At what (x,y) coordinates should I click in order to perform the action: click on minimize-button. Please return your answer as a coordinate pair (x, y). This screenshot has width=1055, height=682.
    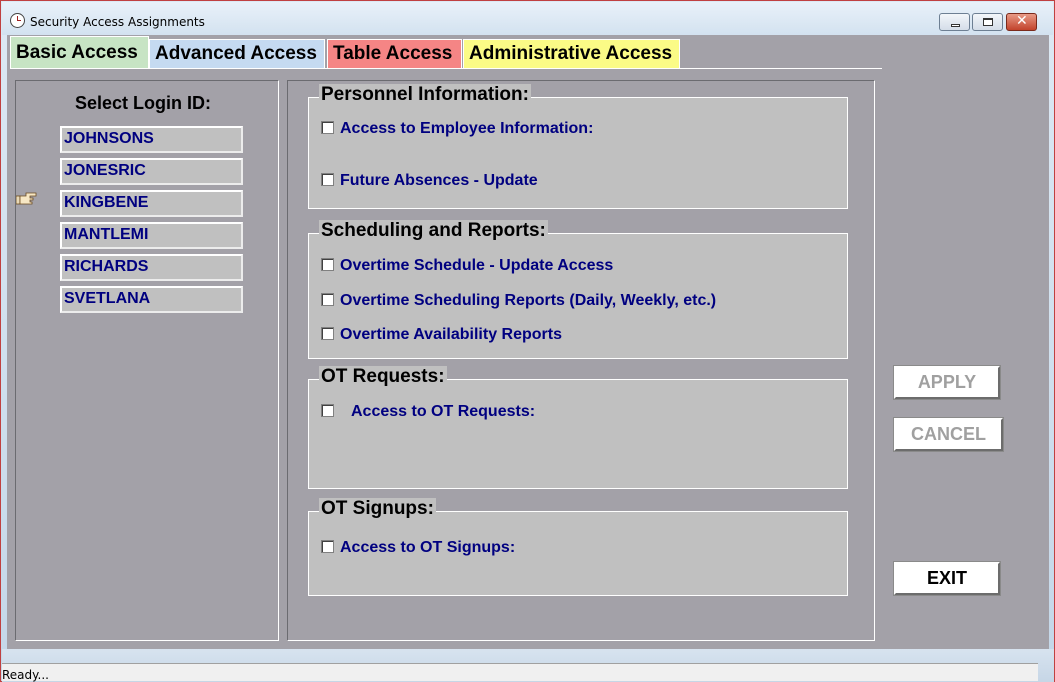
    Looking at the image, I should click on (954, 22).